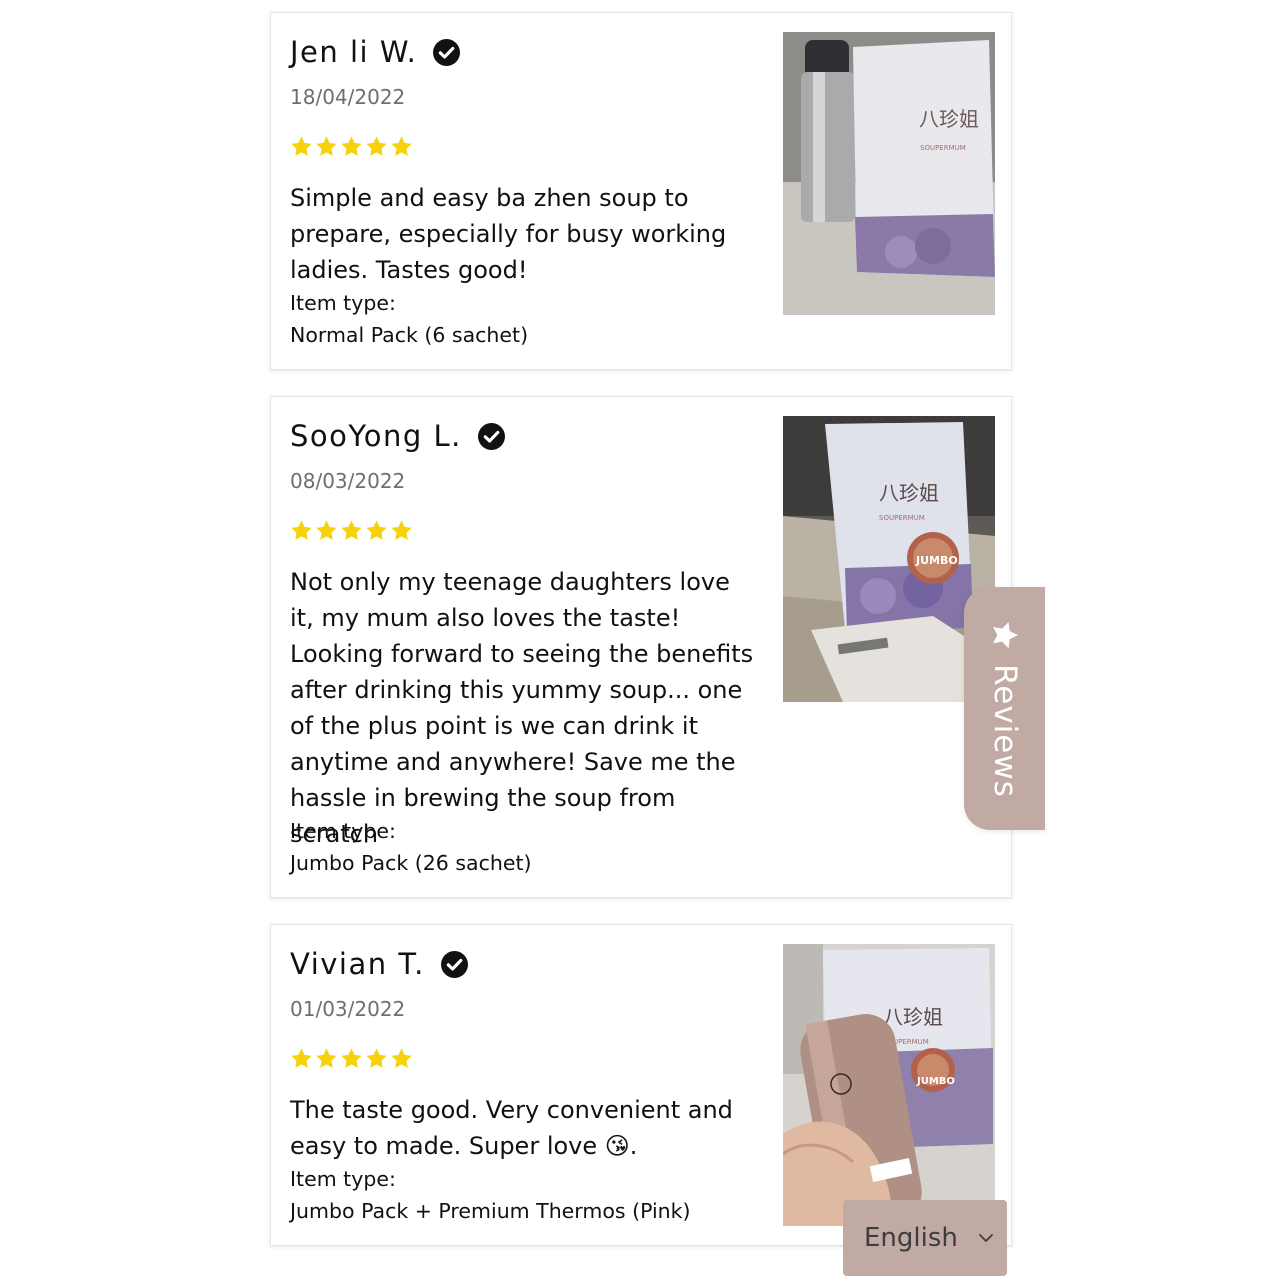 Image resolution: width=1284 pixels, height=1284 pixels. I want to click on reviewer-row: SooYong L., so click(397, 436).